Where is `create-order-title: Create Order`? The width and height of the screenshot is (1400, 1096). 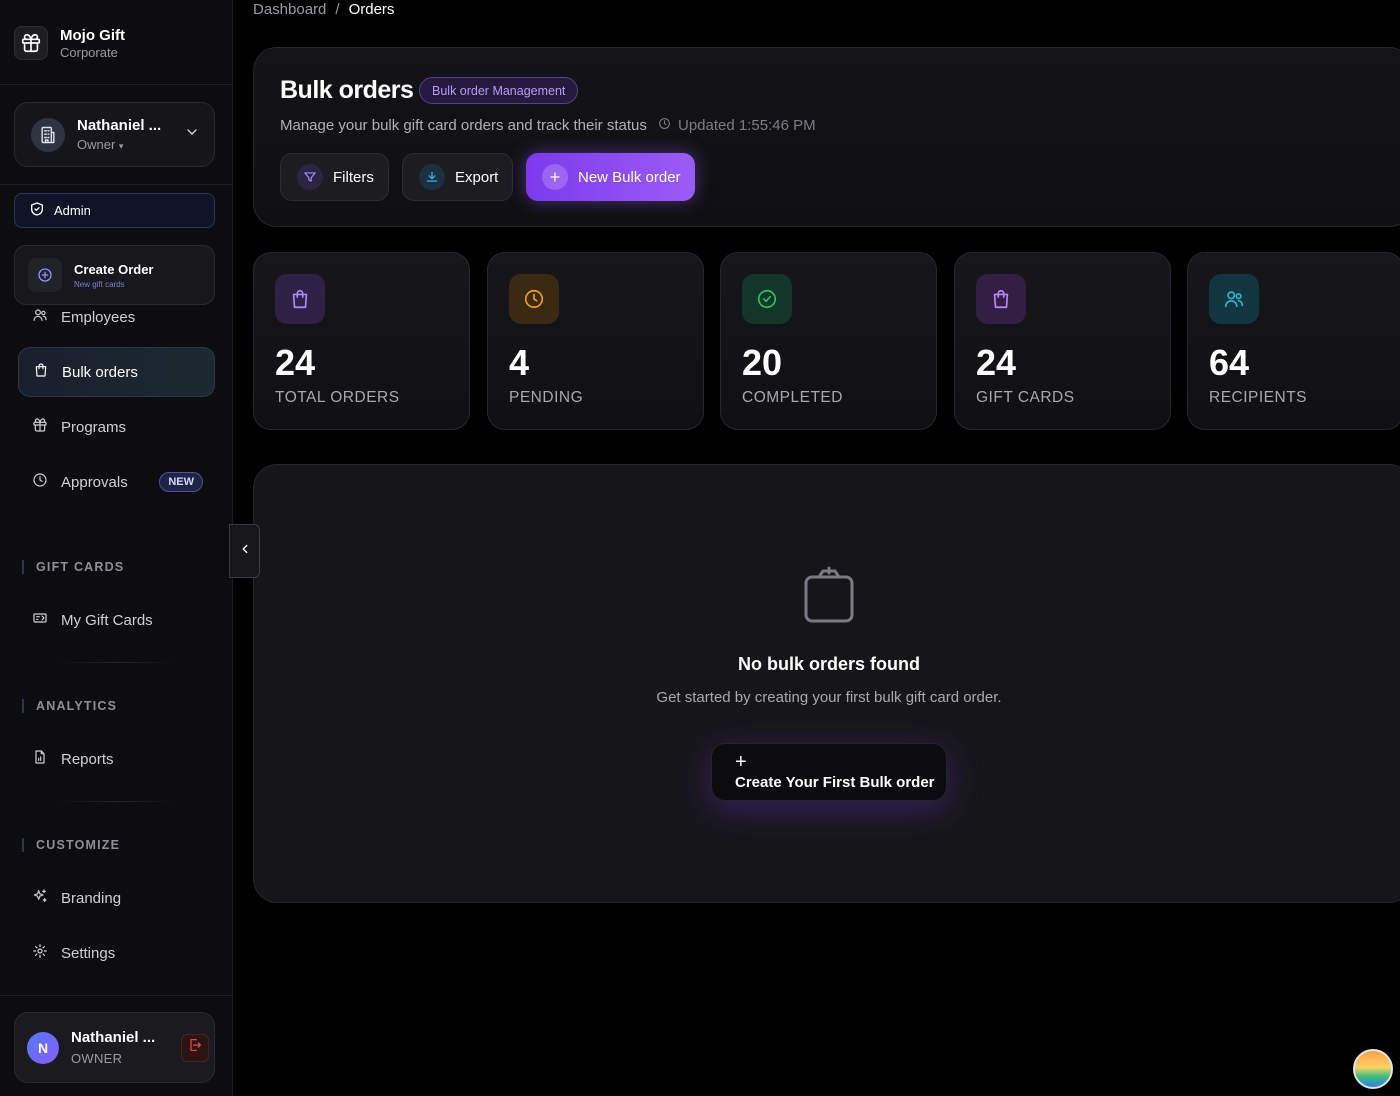
create-order-title: Create Order is located at coordinates (114, 269).